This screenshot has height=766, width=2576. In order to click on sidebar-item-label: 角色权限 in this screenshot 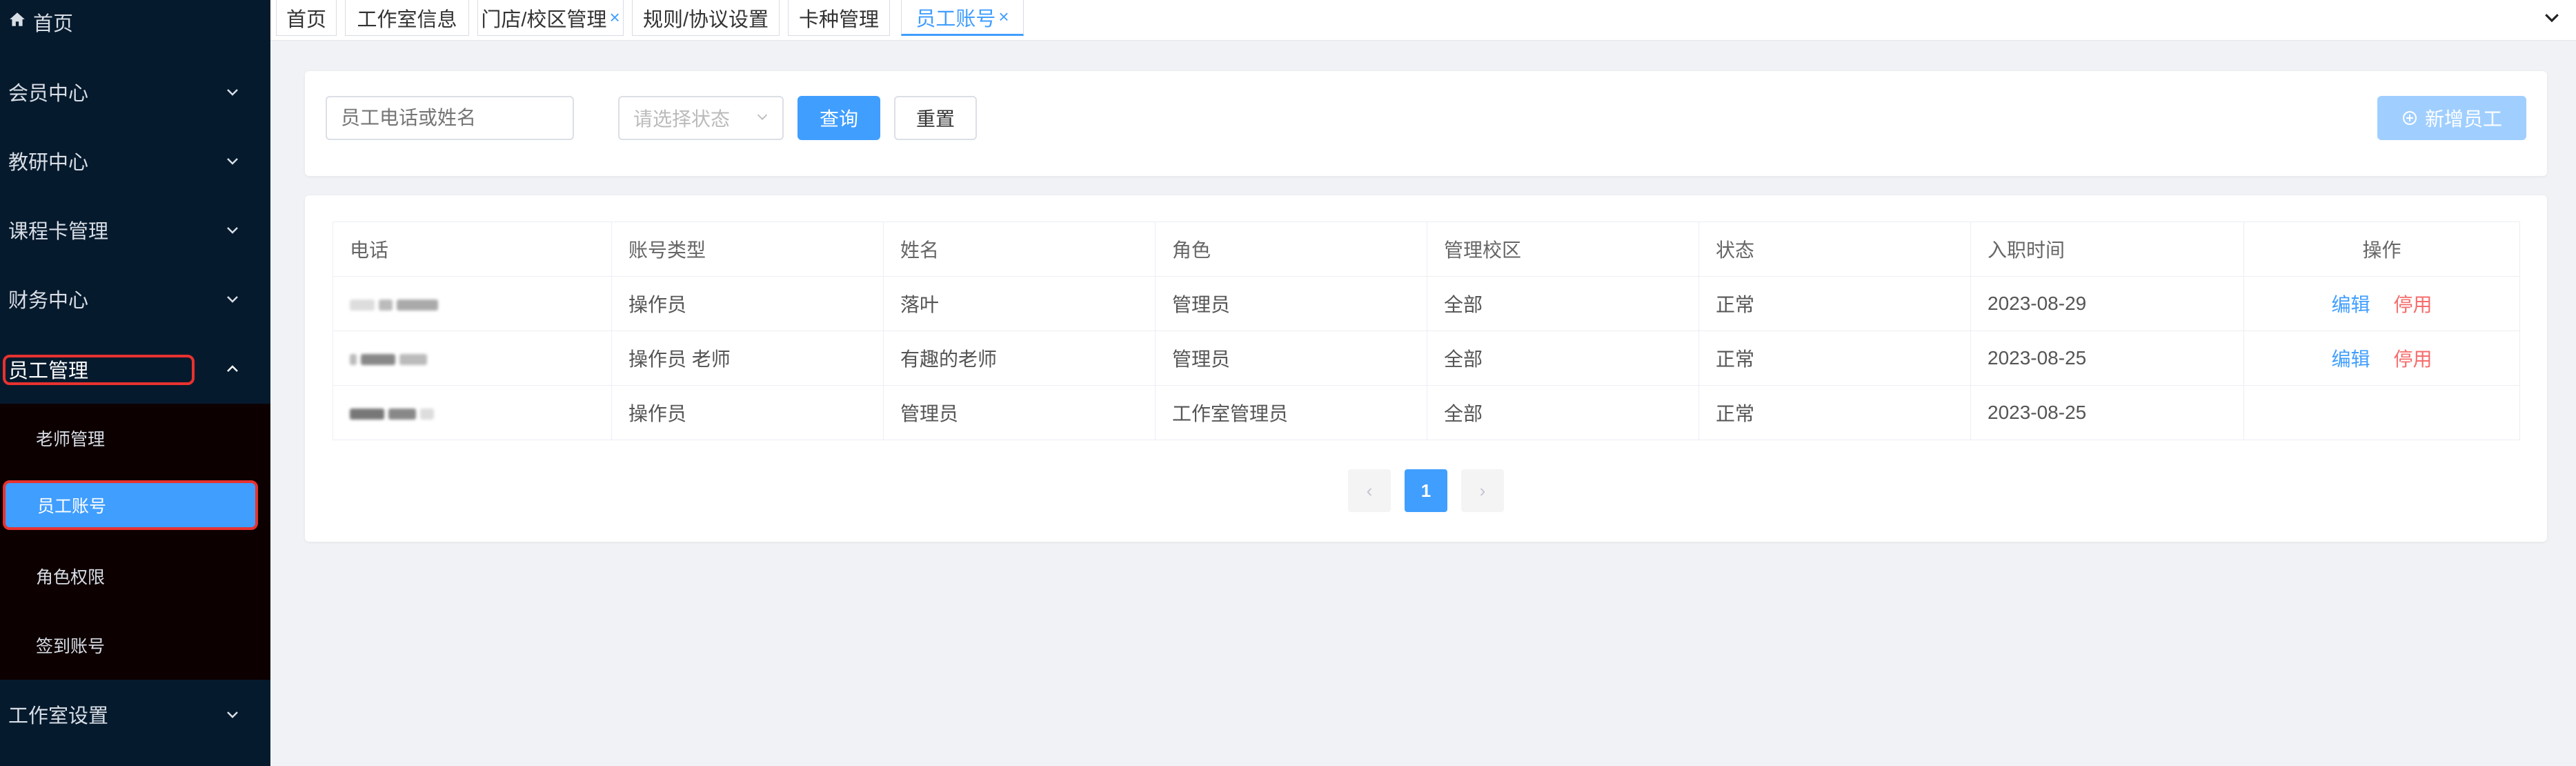, I will do `click(71, 577)`.